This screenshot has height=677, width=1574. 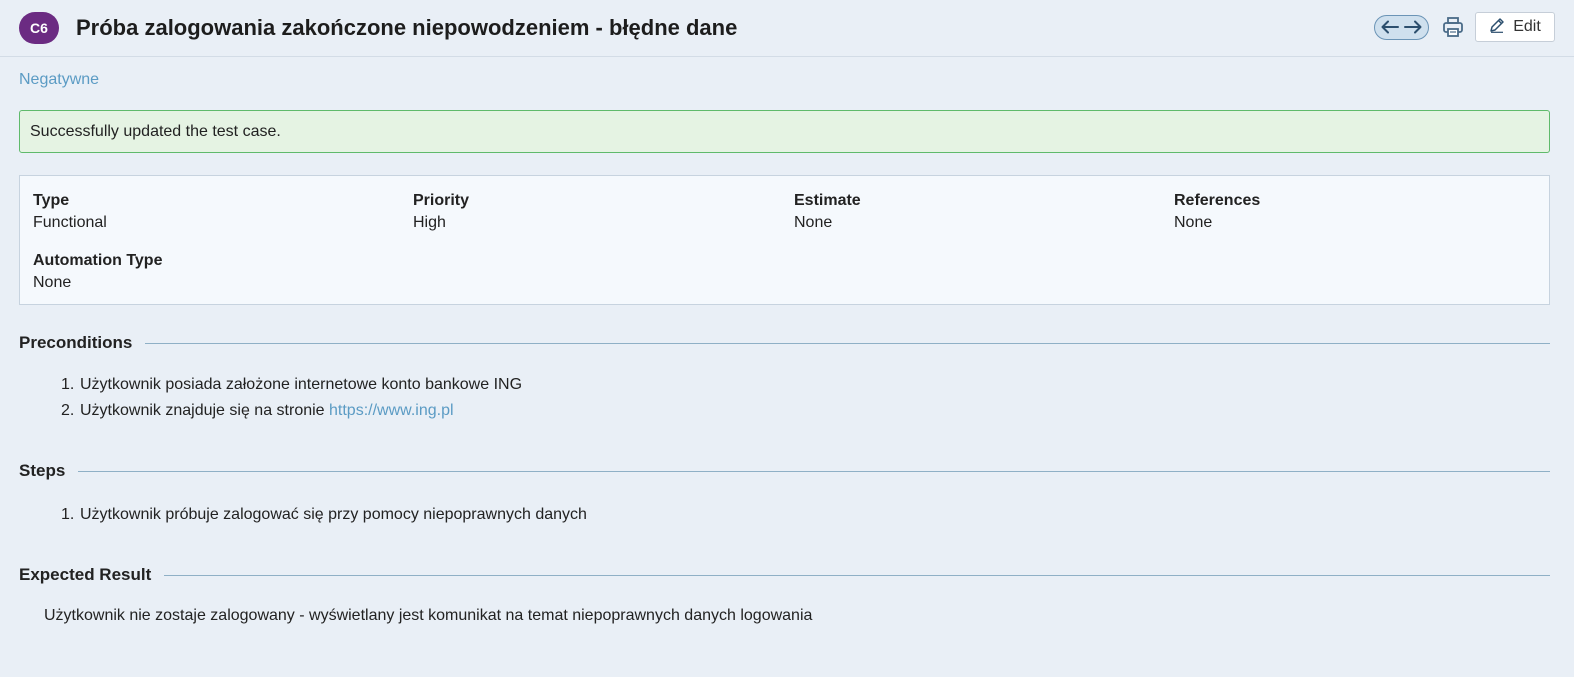 What do you see at coordinates (1453, 27) in the screenshot?
I see `printer-icon` at bounding box center [1453, 27].